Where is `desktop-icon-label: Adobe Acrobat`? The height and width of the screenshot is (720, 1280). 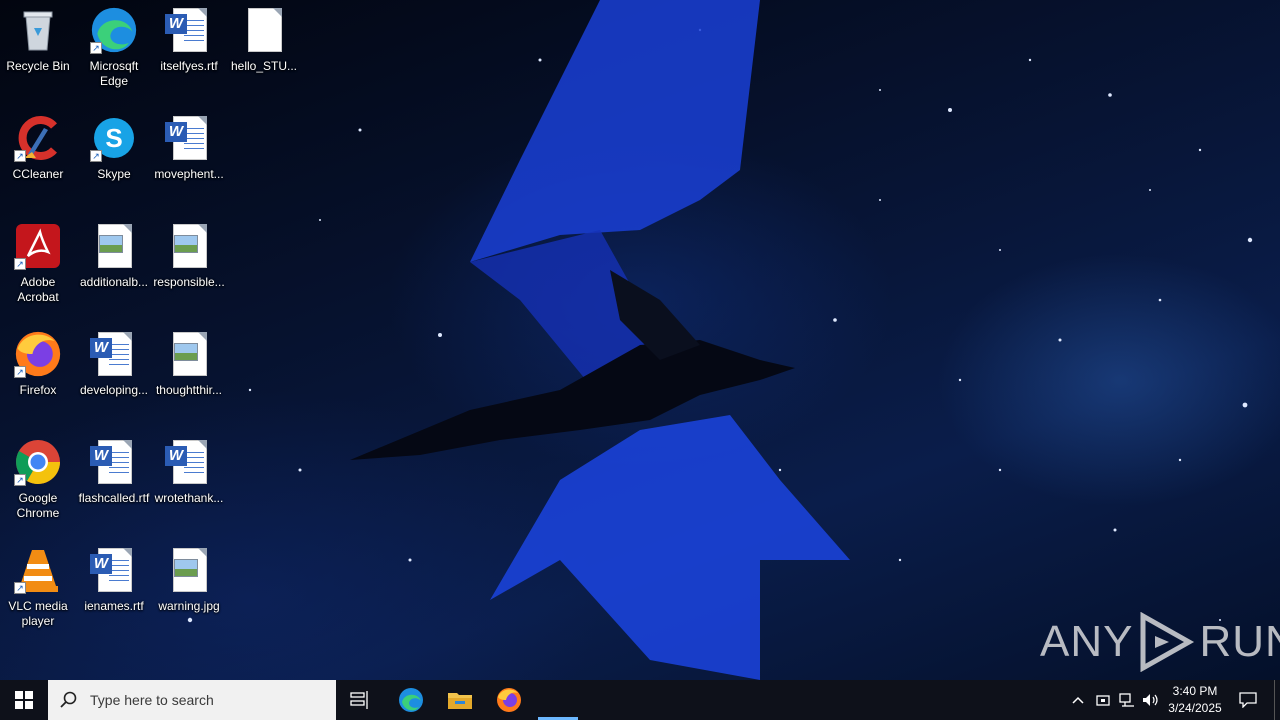 desktop-icon-label: Adobe Acrobat is located at coordinates (38, 289).